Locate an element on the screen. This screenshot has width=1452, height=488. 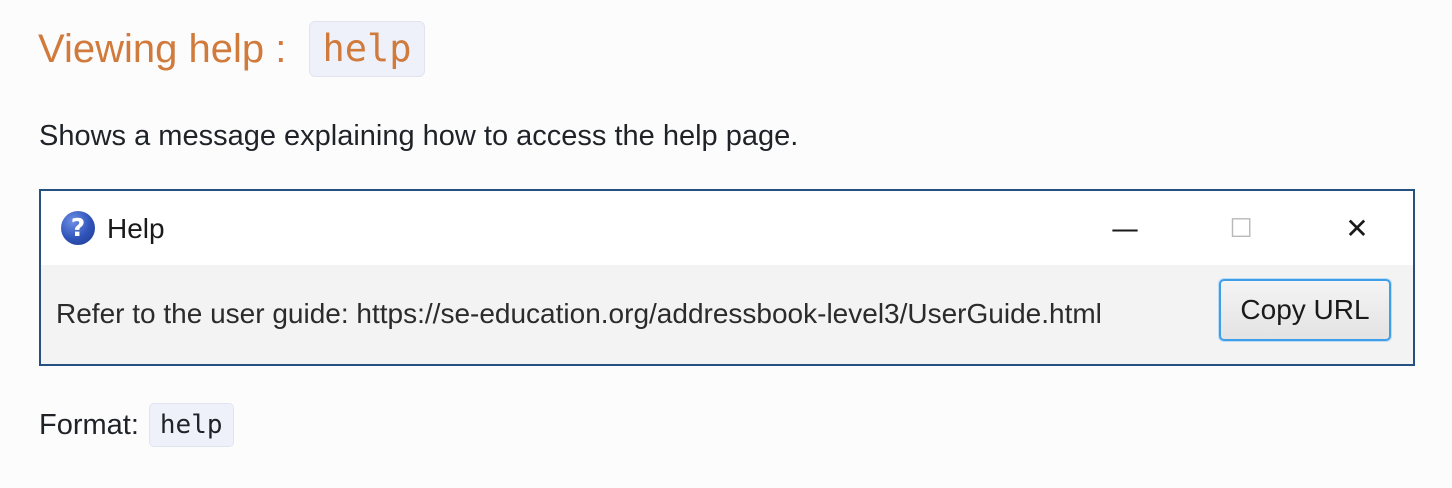
window-titlebar: ? Help — ☐ ✕ is located at coordinates (727, 228).